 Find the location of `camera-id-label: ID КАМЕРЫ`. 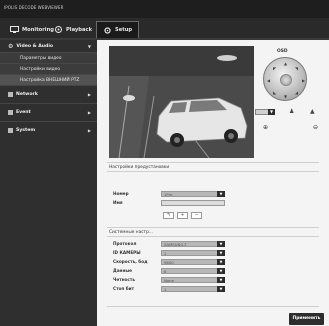

camera-id-label: ID КАМЕРЫ is located at coordinates (127, 252).